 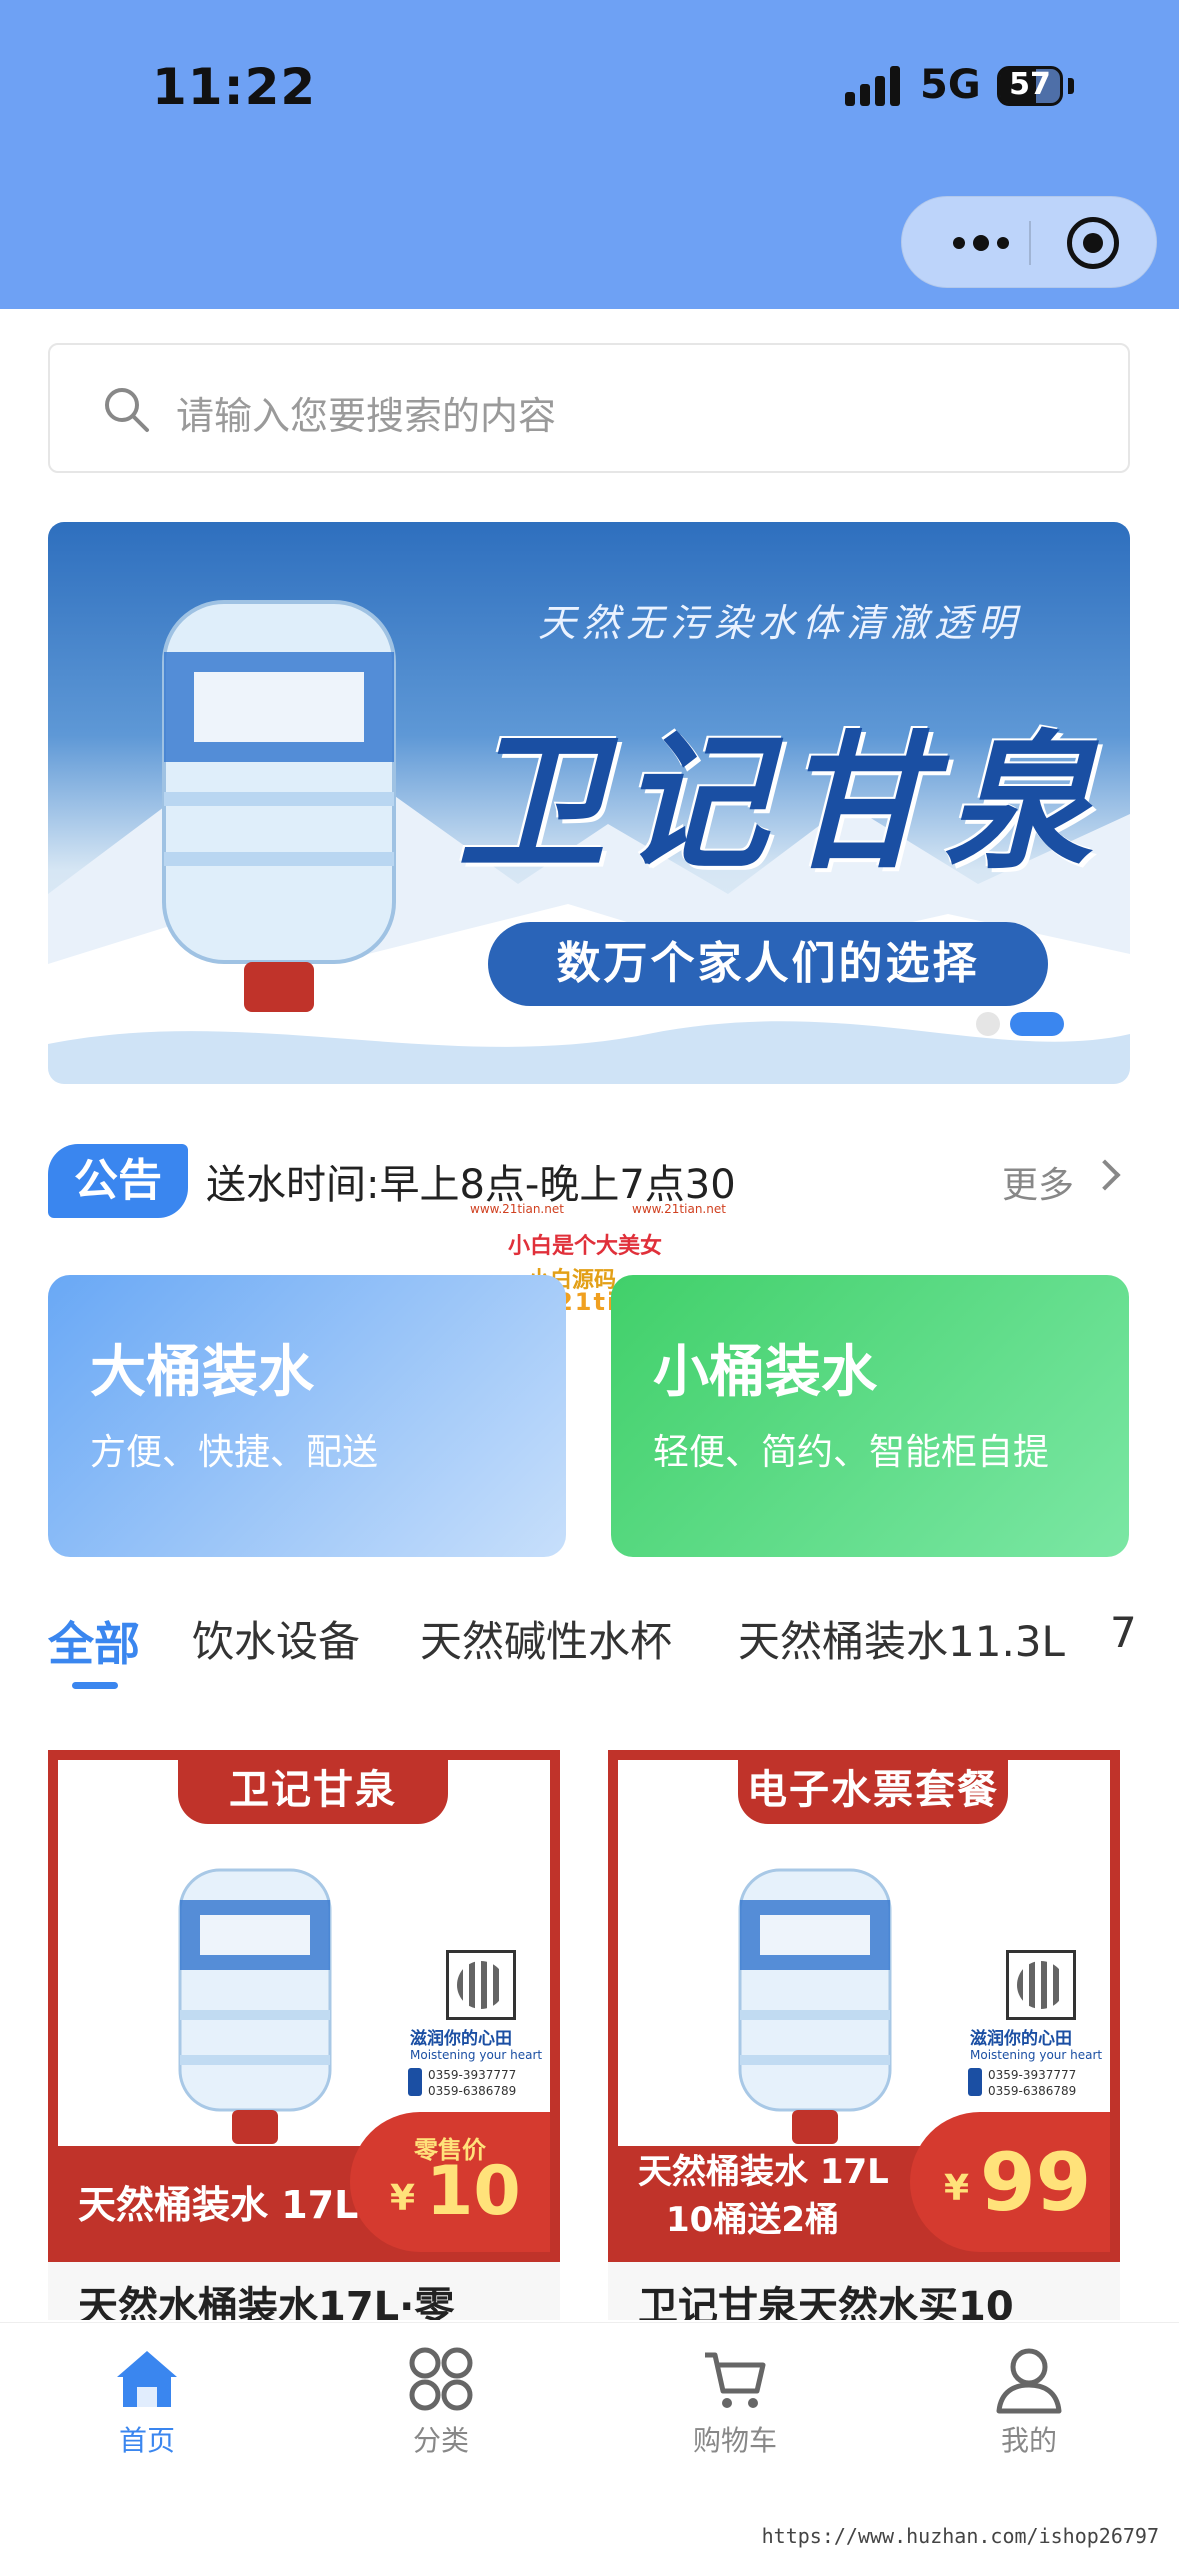 I want to click on cart-icon, so click(x=735, y=2380).